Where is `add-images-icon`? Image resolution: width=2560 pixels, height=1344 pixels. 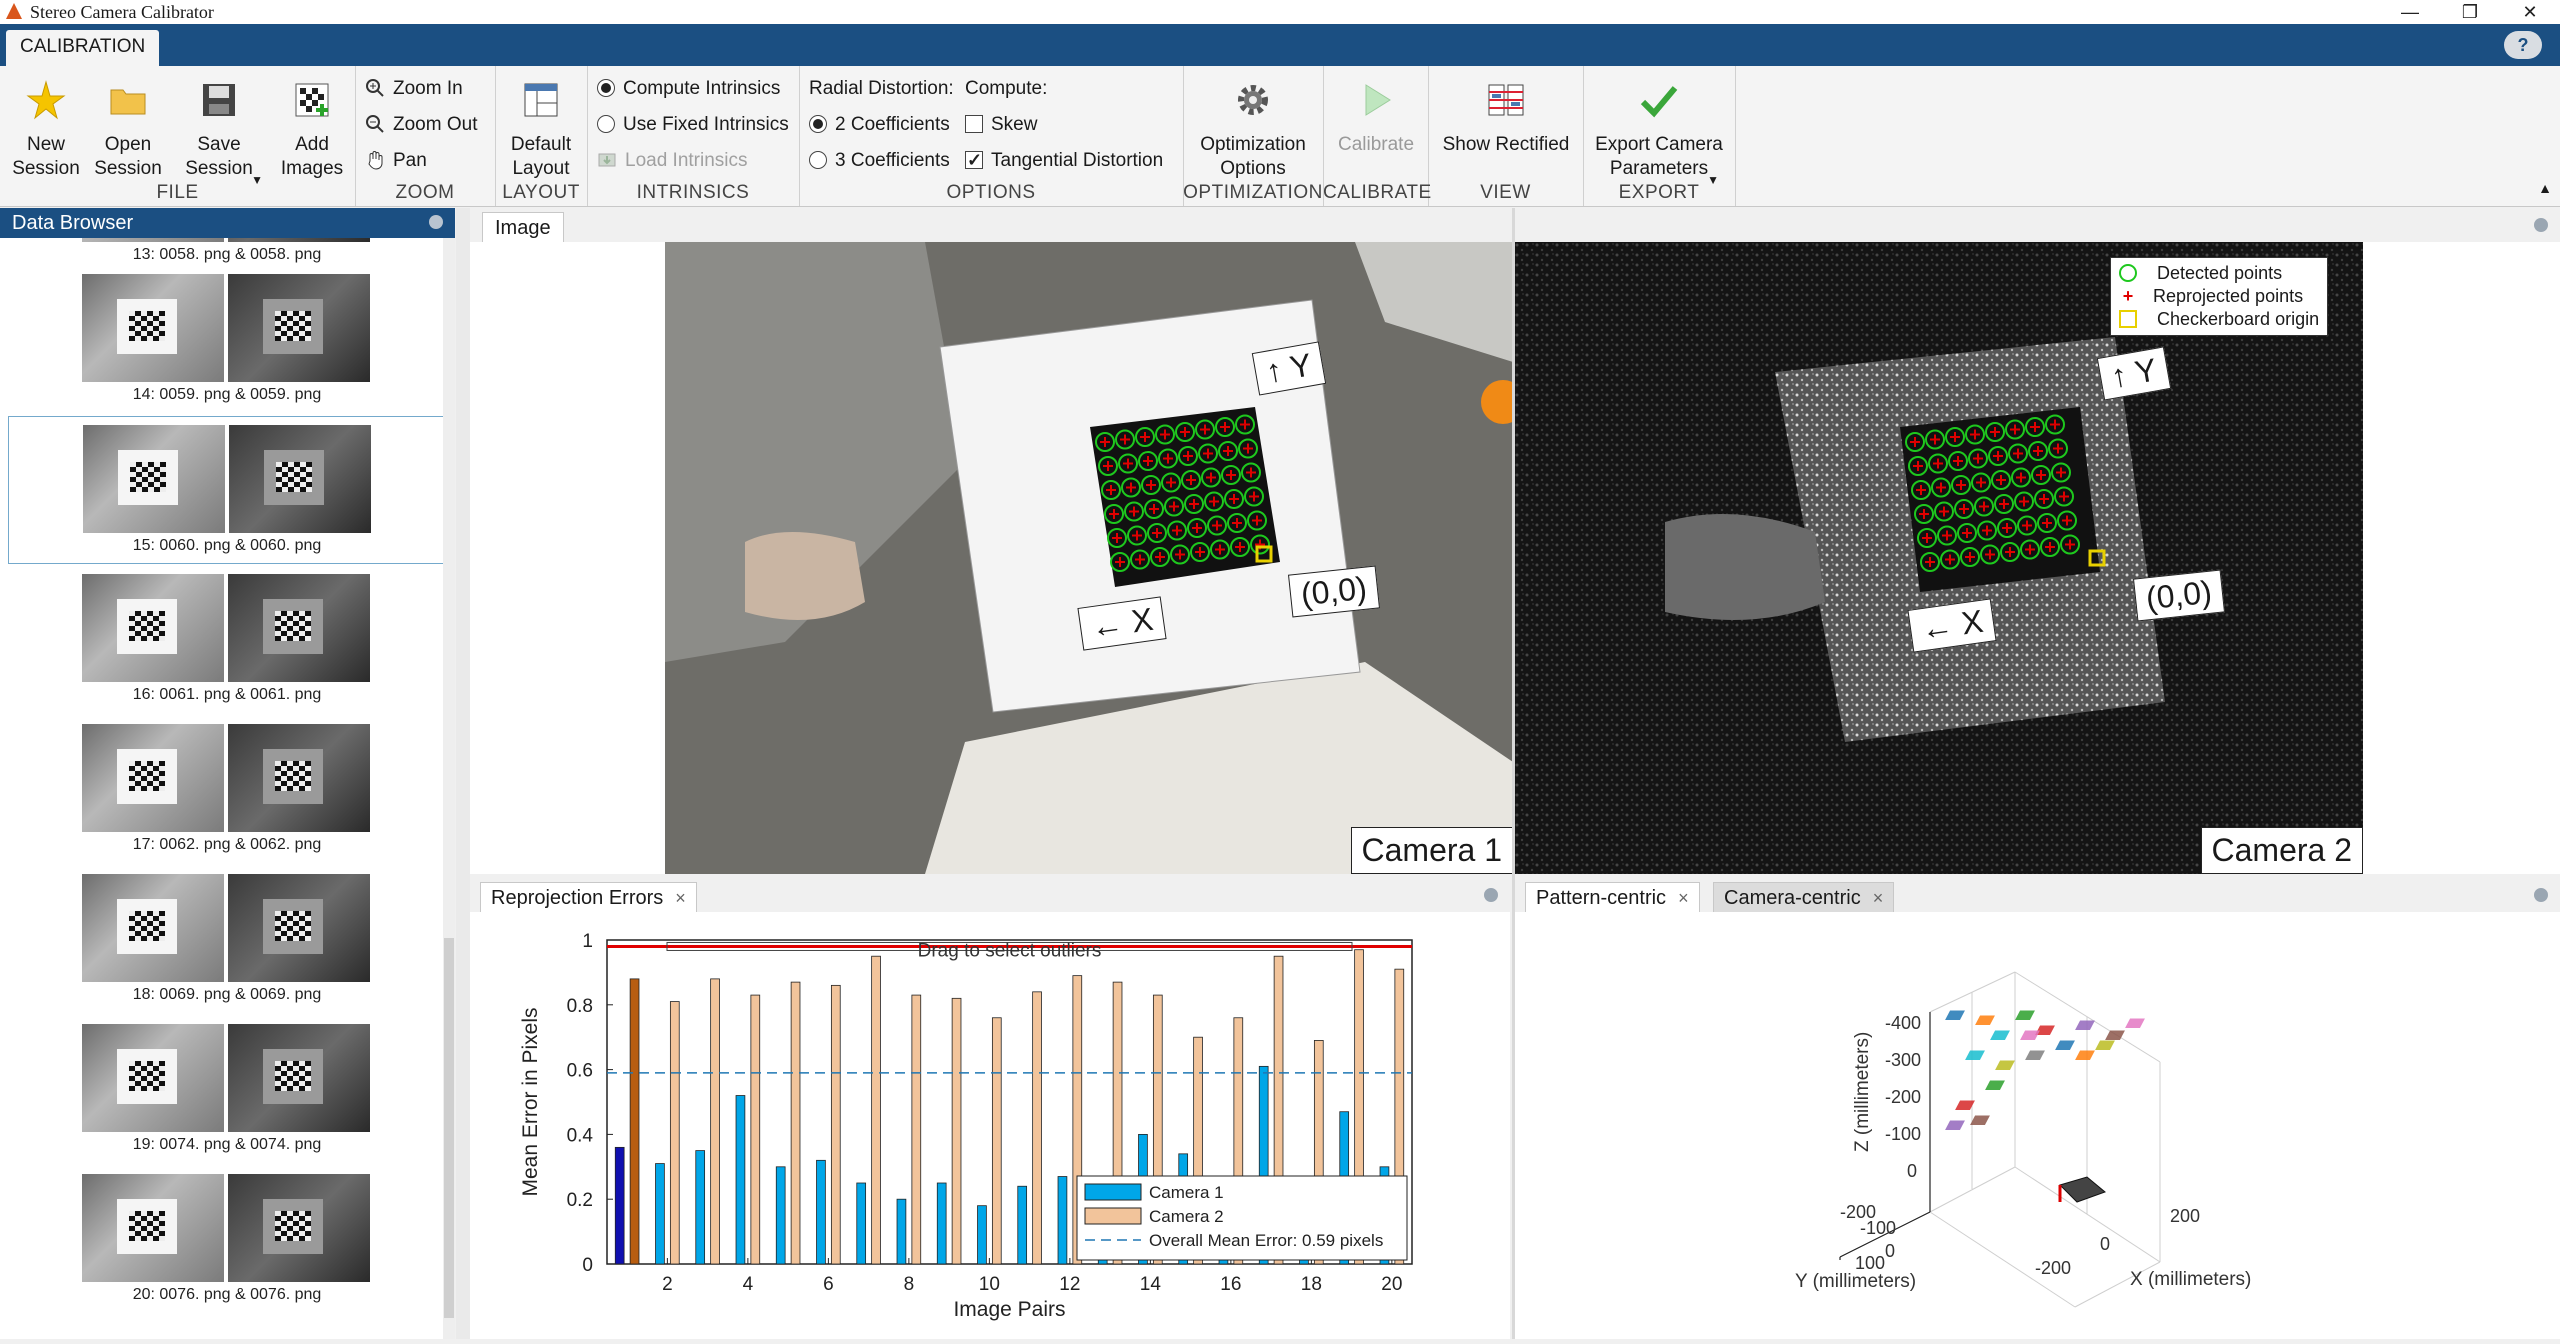
add-images-icon is located at coordinates (312, 100).